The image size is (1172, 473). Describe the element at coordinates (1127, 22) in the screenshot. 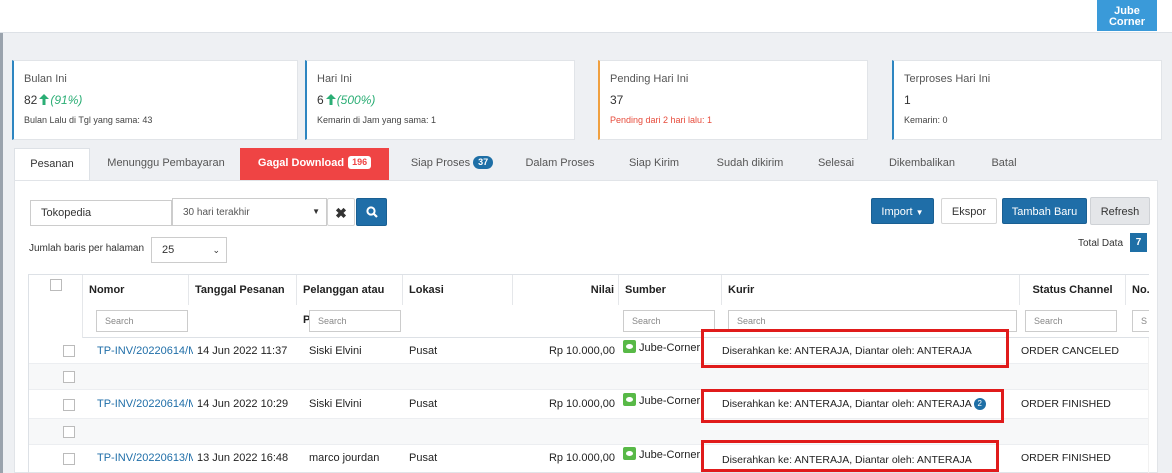

I see `brand-line-2: Corner` at that location.